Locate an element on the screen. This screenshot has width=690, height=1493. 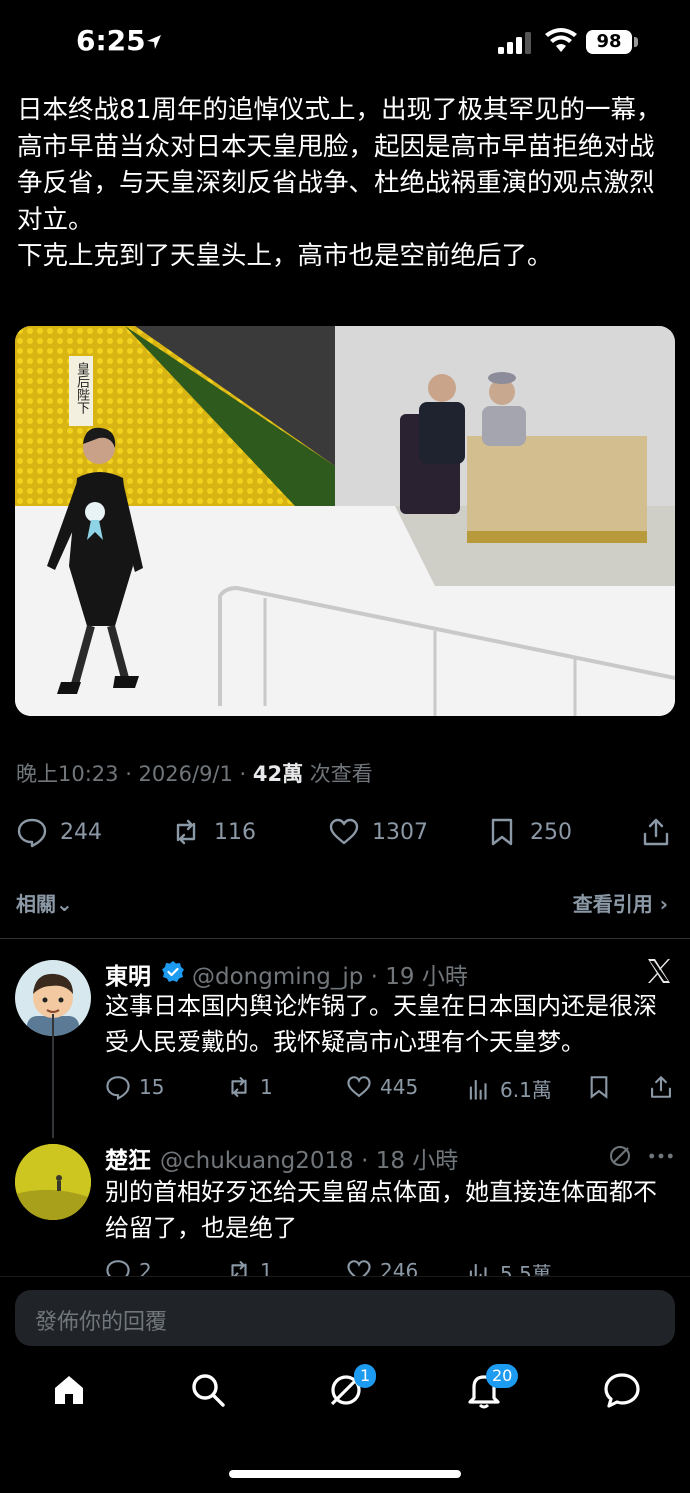
reply-author-name: 楚狂 is located at coordinates (128, 1158).